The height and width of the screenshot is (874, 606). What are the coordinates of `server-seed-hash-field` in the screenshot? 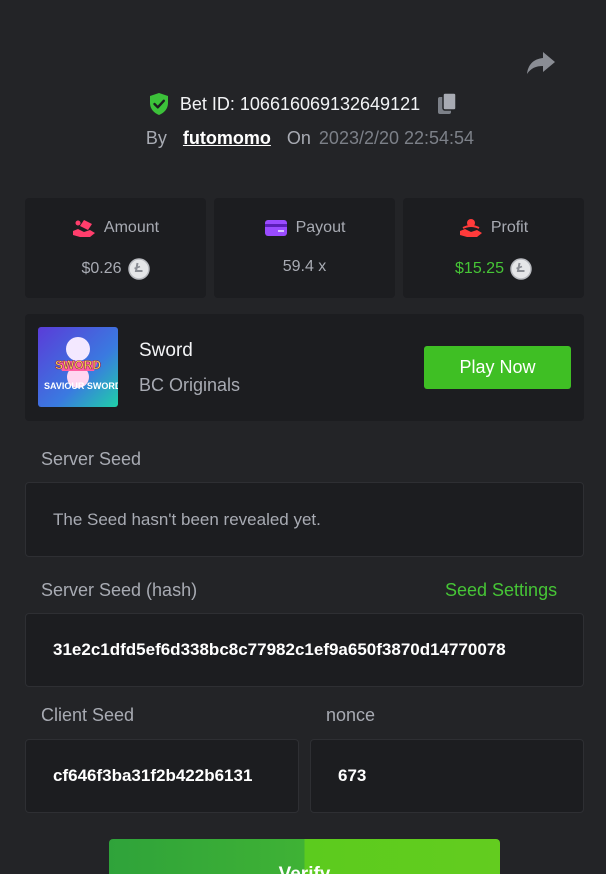 It's located at (304, 650).